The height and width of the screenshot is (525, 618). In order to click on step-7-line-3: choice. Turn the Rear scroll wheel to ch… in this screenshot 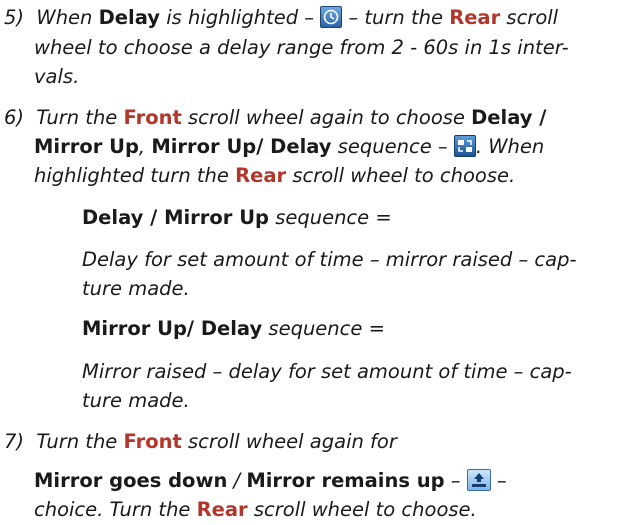, I will do `click(255, 509)`.